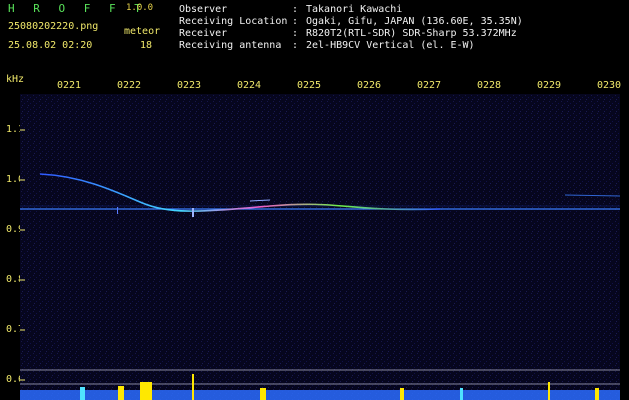 The image size is (629, 400). What do you see at coordinates (249, 85) in the screenshot?
I see `time-tick-label: 0224` at bounding box center [249, 85].